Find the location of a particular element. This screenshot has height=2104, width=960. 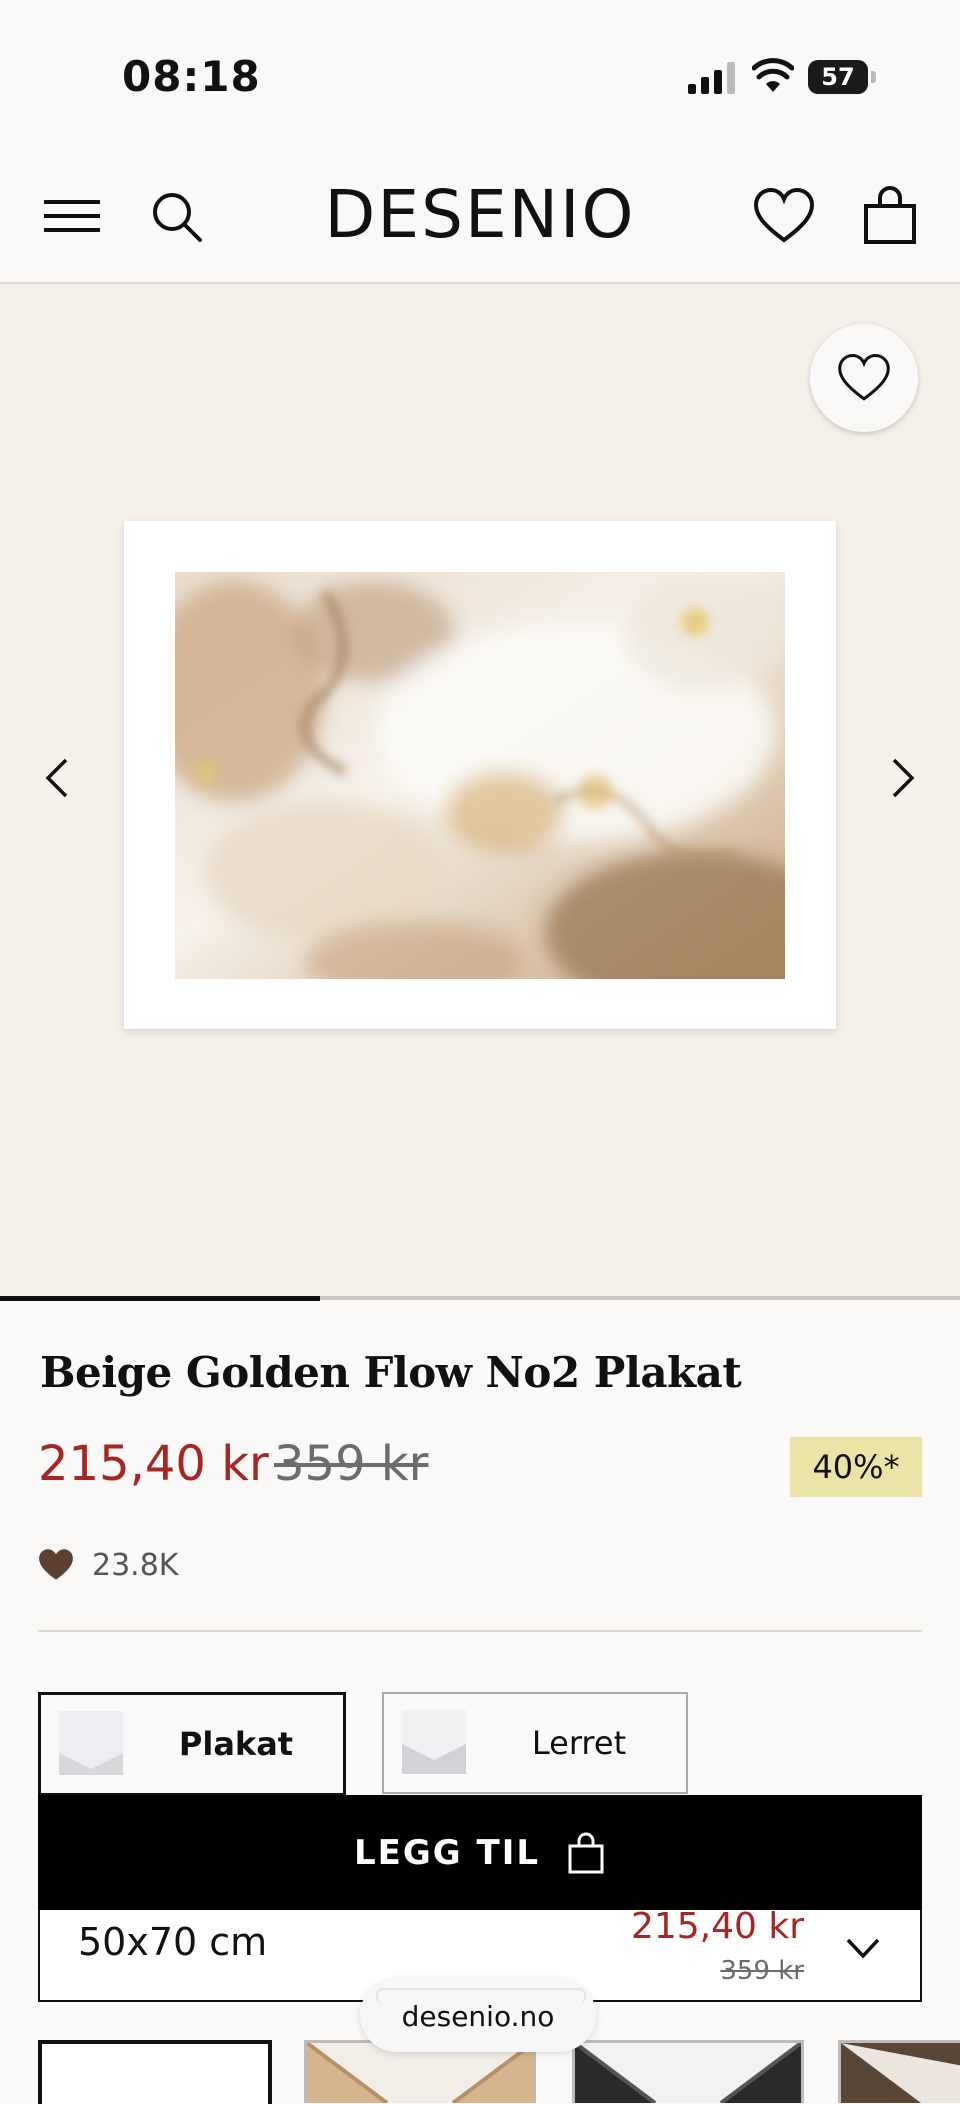

option-lerret: Lerret is located at coordinates (535, 1743).